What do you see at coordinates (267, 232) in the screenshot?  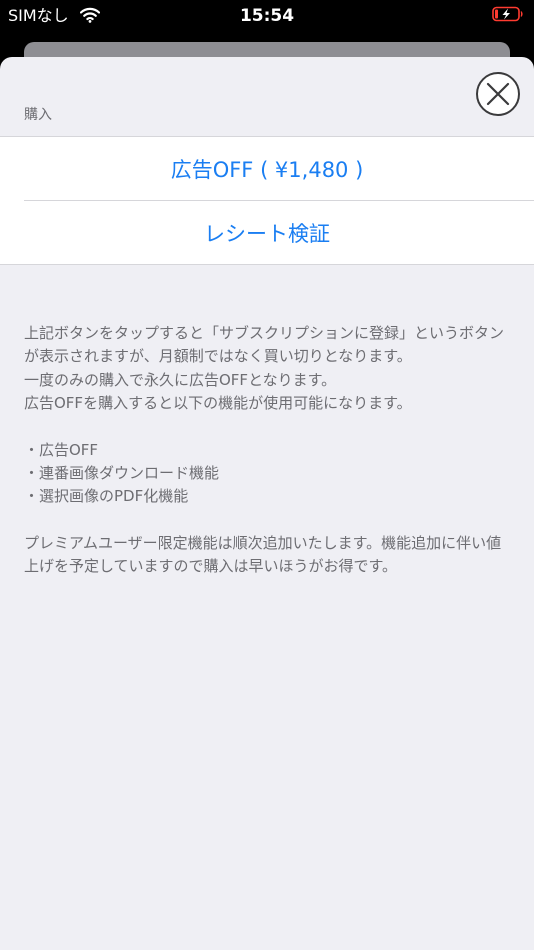 I see `verify-receipt-button: レシート検証` at bounding box center [267, 232].